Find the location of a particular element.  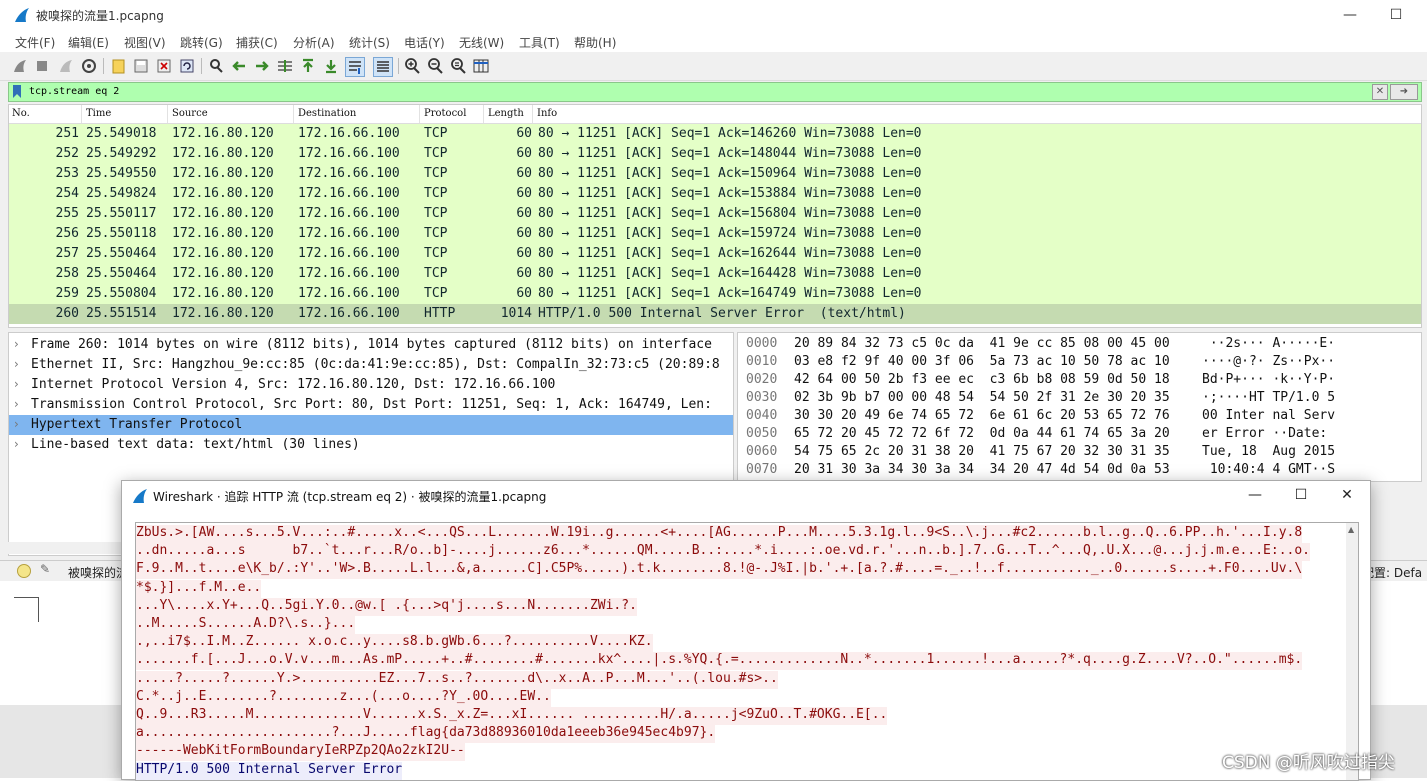

window-title: 被嗅探的流量1.pcapng is located at coordinates (100, 16).